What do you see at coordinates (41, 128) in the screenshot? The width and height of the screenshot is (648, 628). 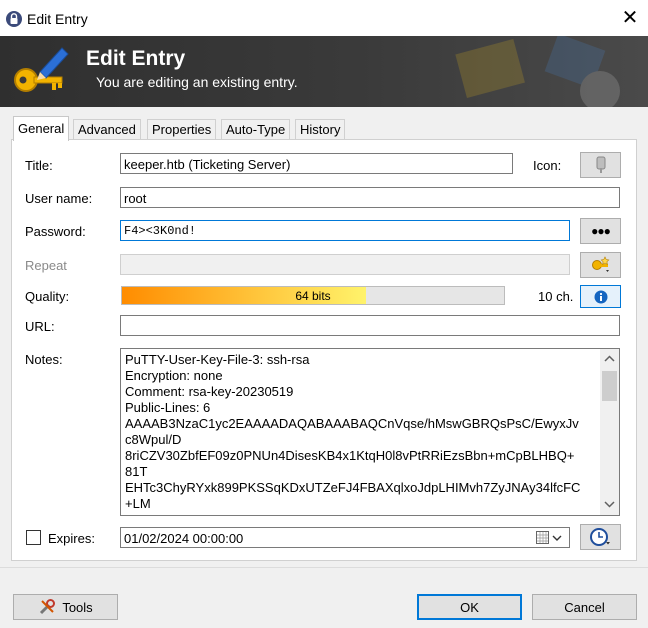 I see `tab-general: General` at bounding box center [41, 128].